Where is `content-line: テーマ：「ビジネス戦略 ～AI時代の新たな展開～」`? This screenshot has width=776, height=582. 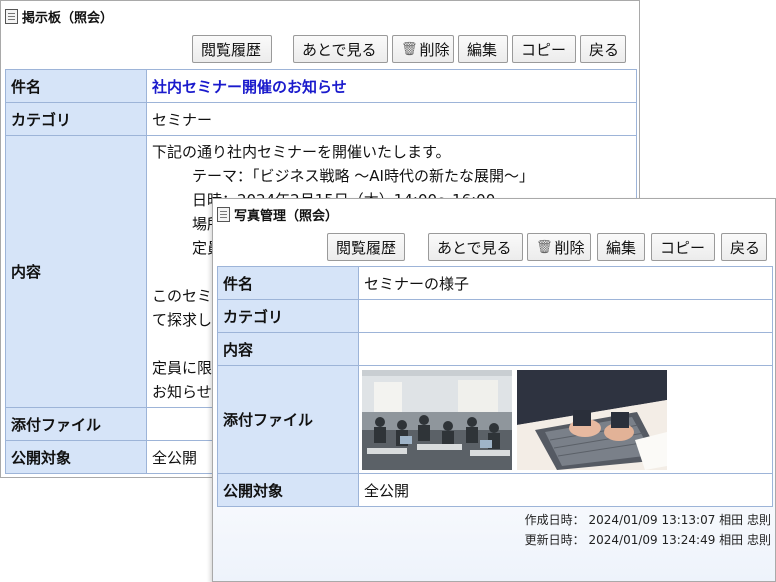
content-line: テーマ：「ビジネス戦略 ～AI時代の新たな展開～」 is located at coordinates (363, 176).